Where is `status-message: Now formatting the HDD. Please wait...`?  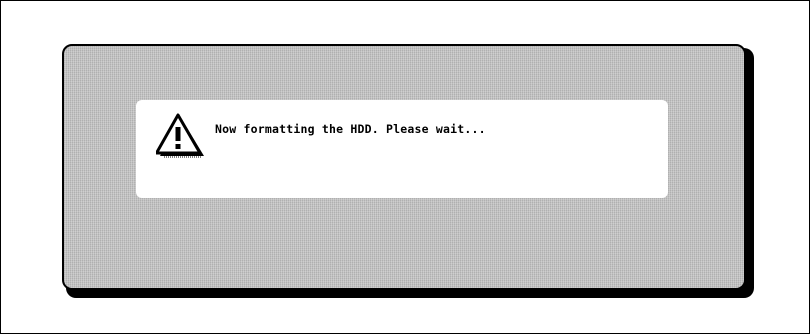 status-message: Now formatting the HDD. Please wait... is located at coordinates (350, 129).